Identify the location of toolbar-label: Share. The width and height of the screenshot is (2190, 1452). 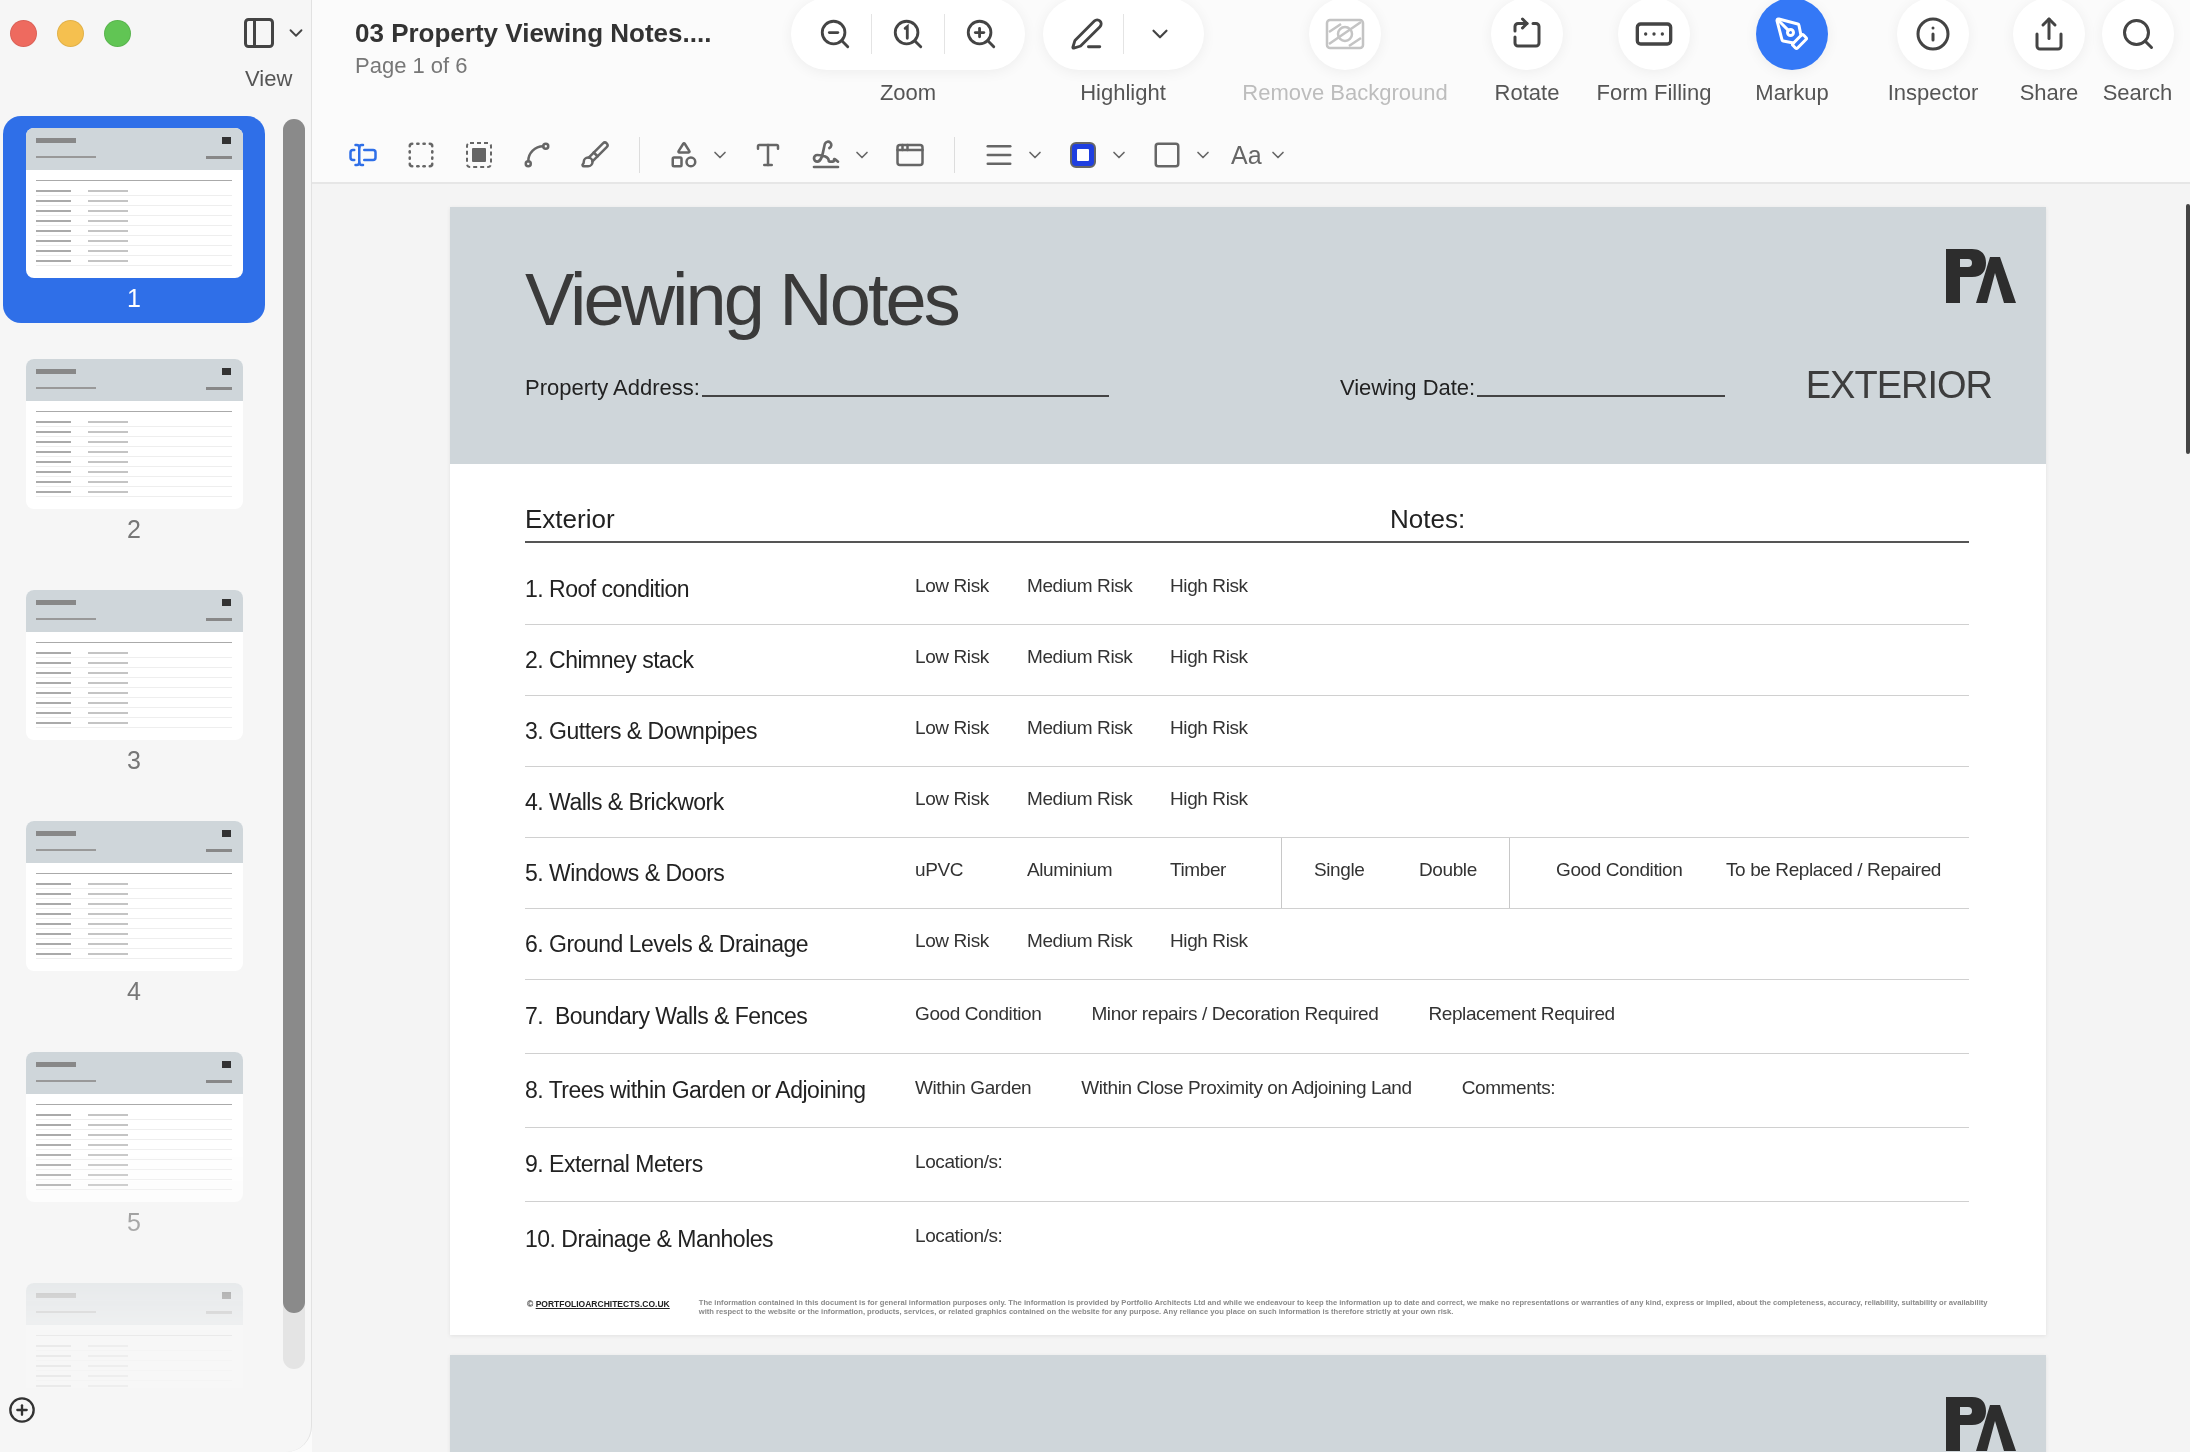
(2049, 93).